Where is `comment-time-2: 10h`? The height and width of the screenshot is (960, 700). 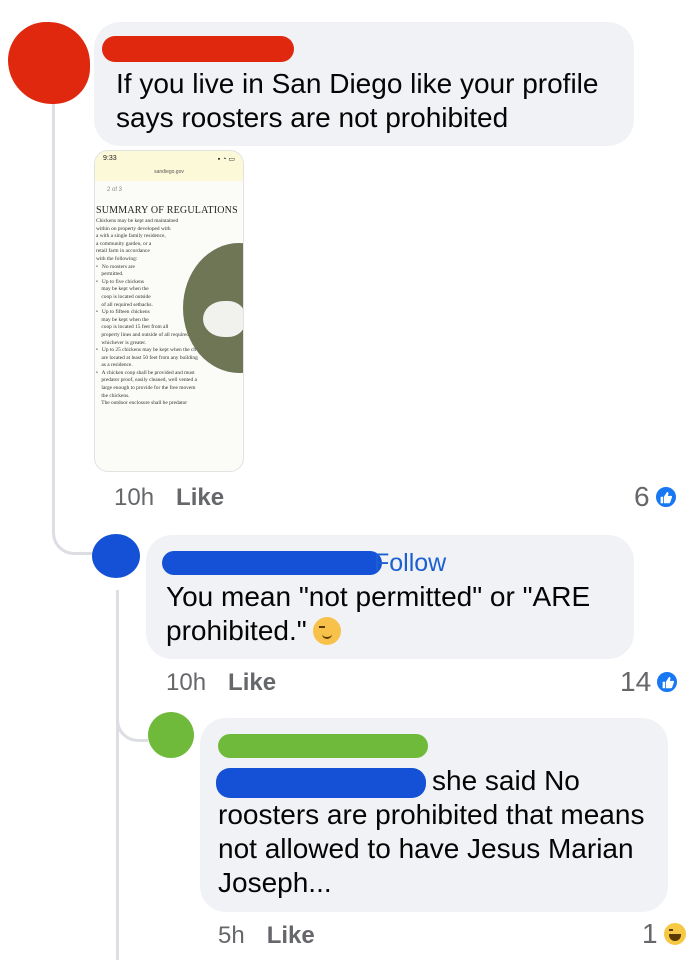 comment-time-2: 10h is located at coordinates (186, 682).